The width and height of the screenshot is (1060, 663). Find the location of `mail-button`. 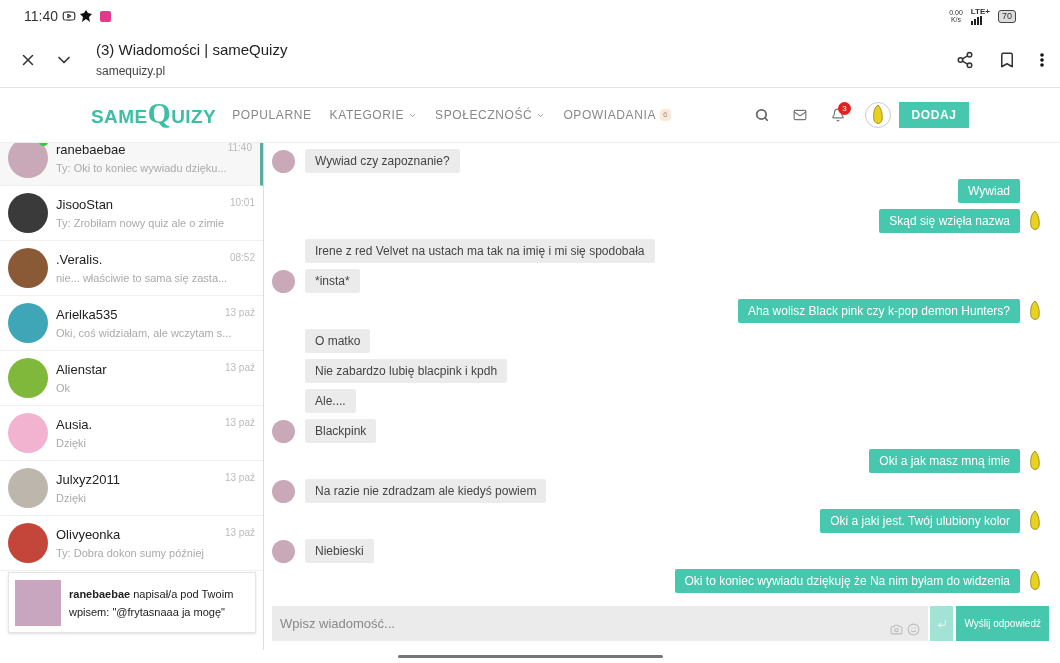

mail-button is located at coordinates (800, 115).